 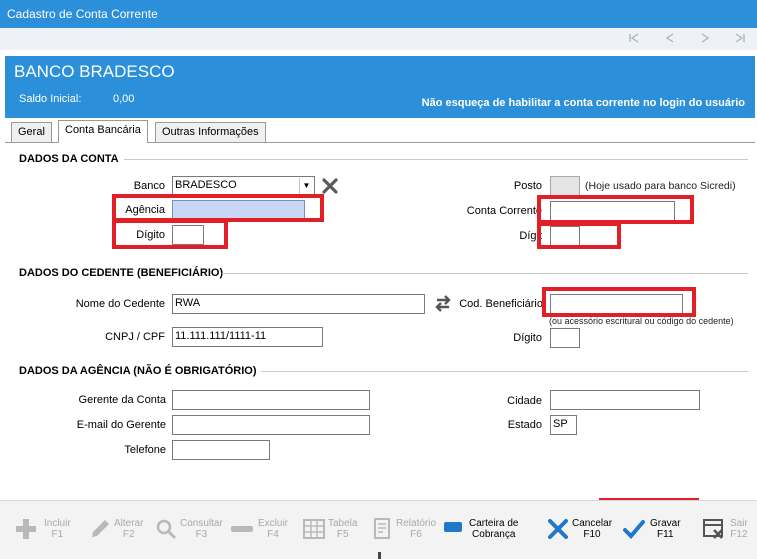 What do you see at coordinates (57, 534) in the screenshot?
I see `incluir-shortcut: F1` at bounding box center [57, 534].